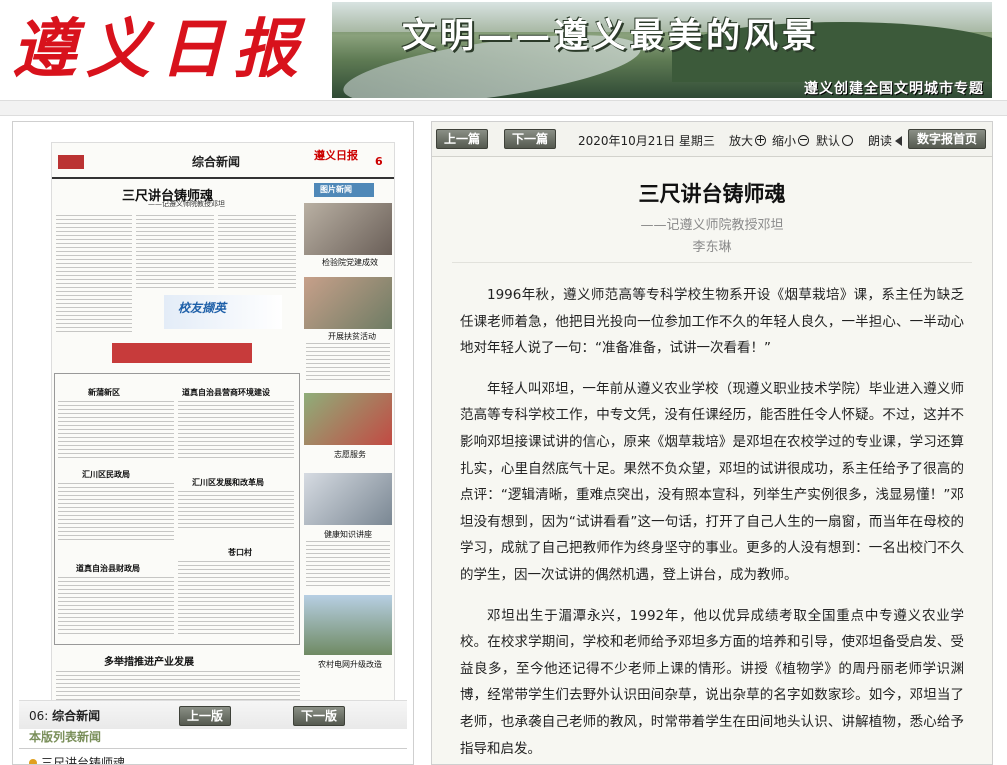  Describe the element at coordinates (828, 141) in the screenshot. I see `zoom-default-label: 默认` at that location.